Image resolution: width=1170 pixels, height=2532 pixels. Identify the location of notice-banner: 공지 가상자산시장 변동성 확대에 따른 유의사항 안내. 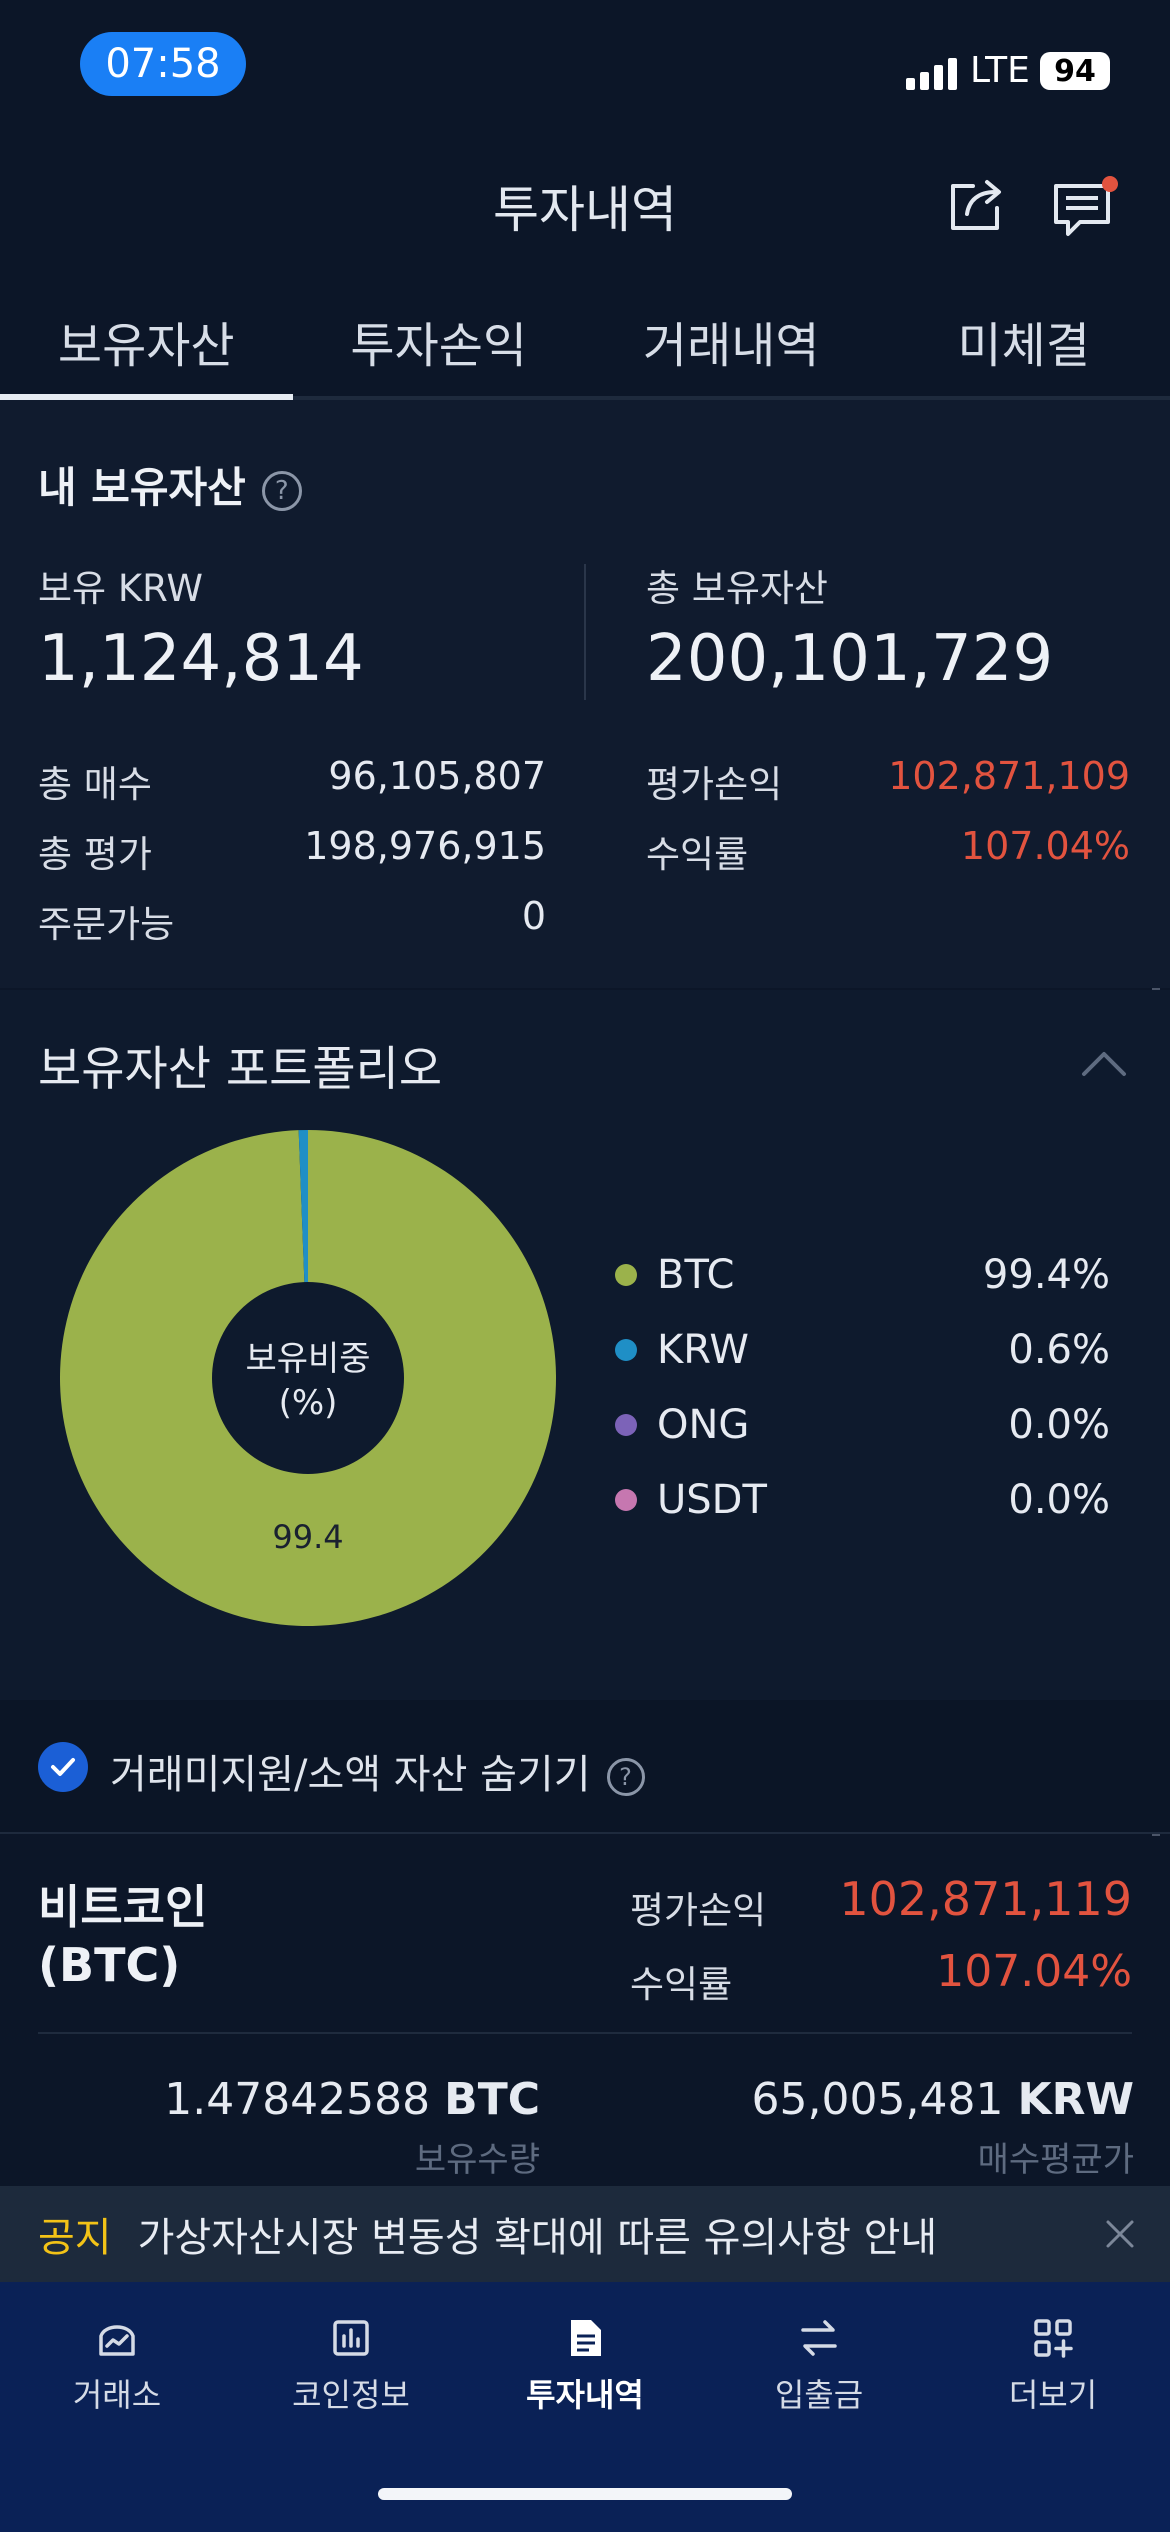
(585, 2234).